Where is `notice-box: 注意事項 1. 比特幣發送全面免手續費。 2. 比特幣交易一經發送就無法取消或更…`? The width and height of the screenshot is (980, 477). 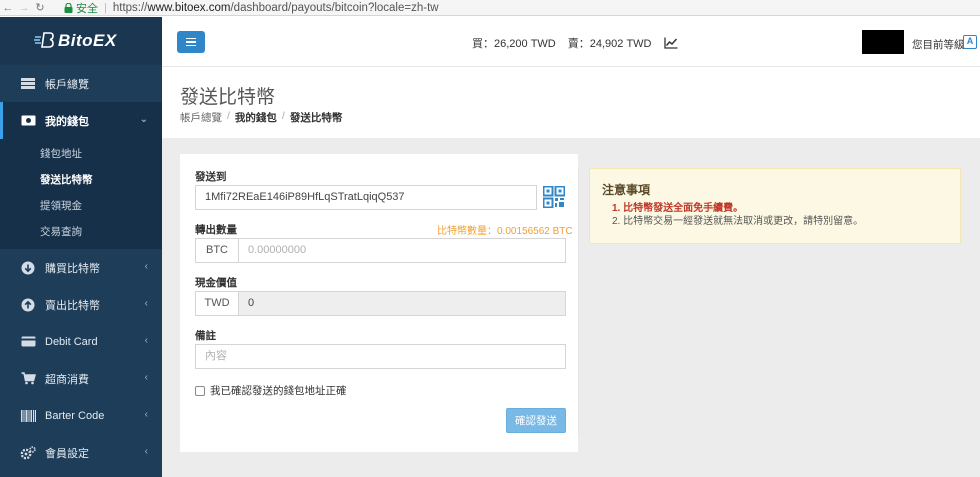
notice-box: 注意事項 1. 比特幣發送全面免手續費。 2. 比特幣交易一經發送就無法取消或更… is located at coordinates (775, 206).